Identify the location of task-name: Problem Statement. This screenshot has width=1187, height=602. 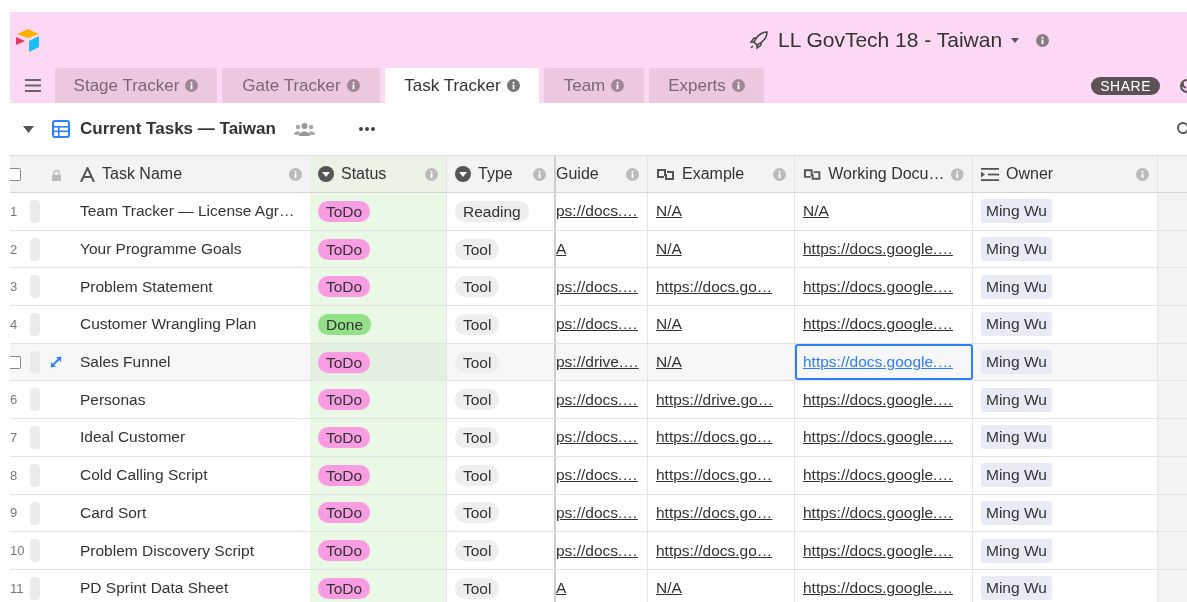
(146, 286).